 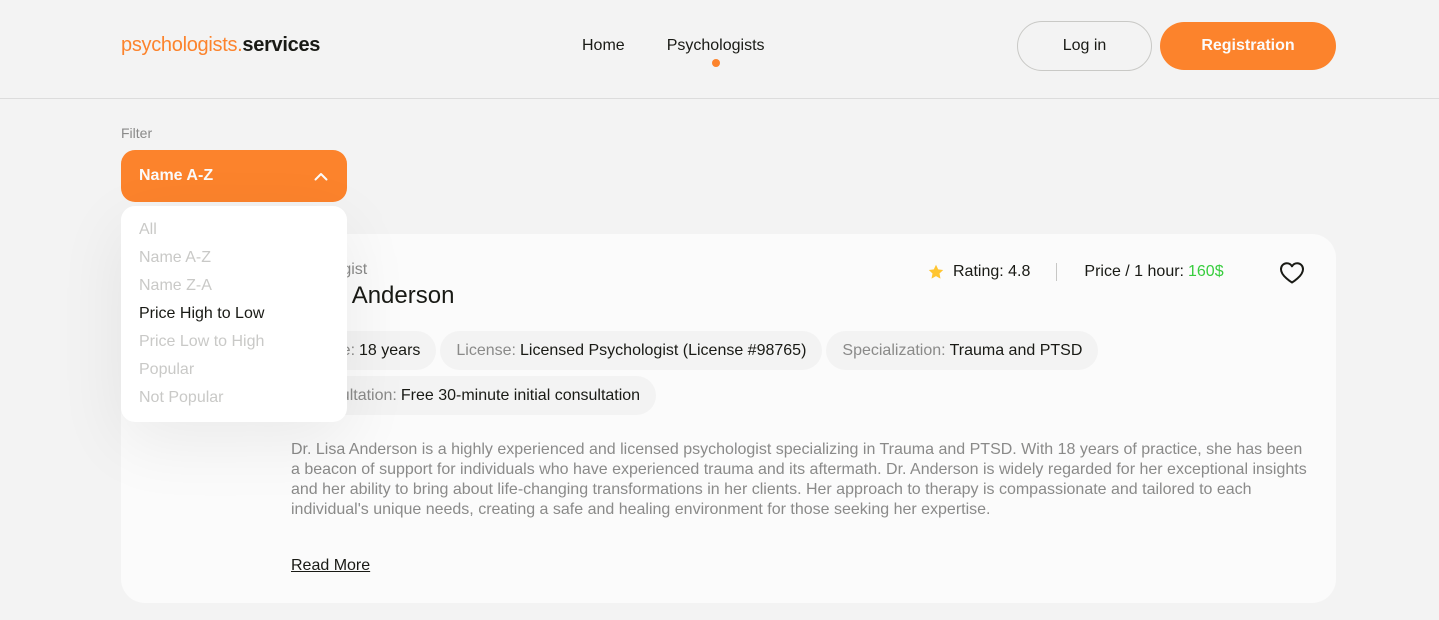 What do you see at coordinates (234, 234) in the screenshot?
I see `filter-option-all: All` at bounding box center [234, 234].